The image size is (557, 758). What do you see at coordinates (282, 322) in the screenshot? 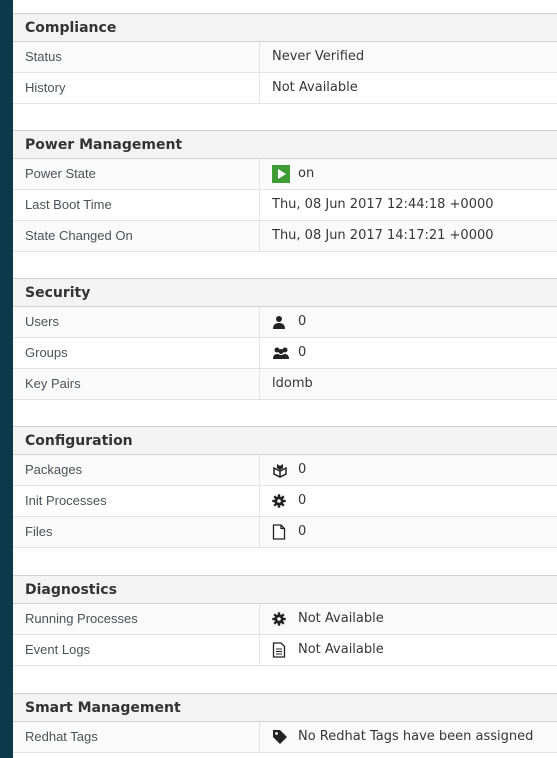
I see `user-icon` at bounding box center [282, 322].